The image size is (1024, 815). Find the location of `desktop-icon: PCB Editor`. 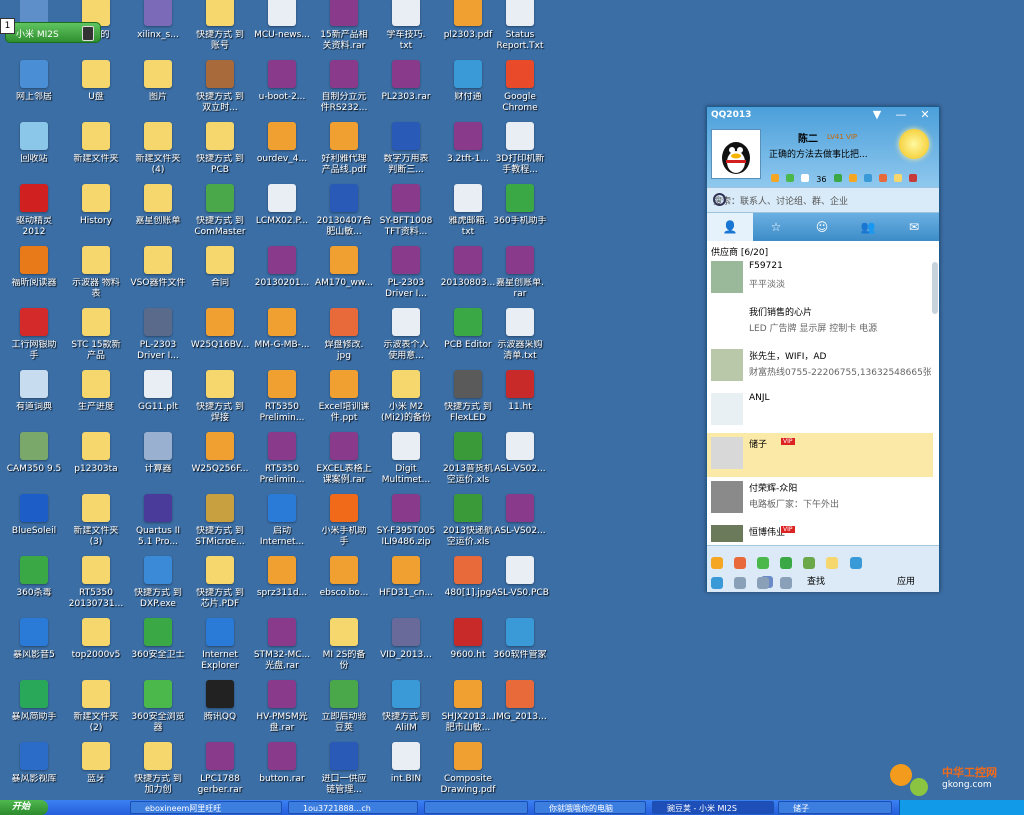

desktop-icon: PCB Editor is located at coordinates (468, 335).